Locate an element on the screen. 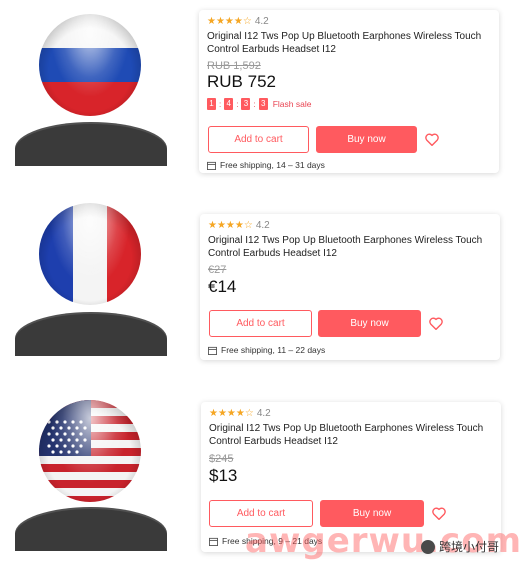 The width and height of the screenshot is (520, 572). sale-price: RUB 752 is located at coordinates (241, 81).